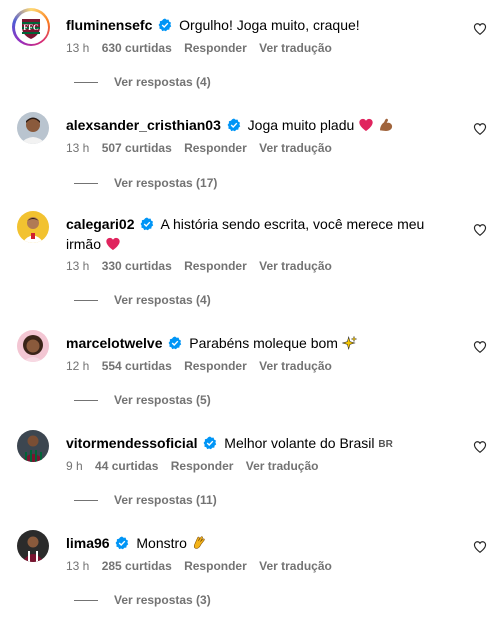 The width and height of the screenshot is (499, 633). I want to click on comment-meta: 13 h 630 curtidas Responder Ver tradução, so click(203, 48).